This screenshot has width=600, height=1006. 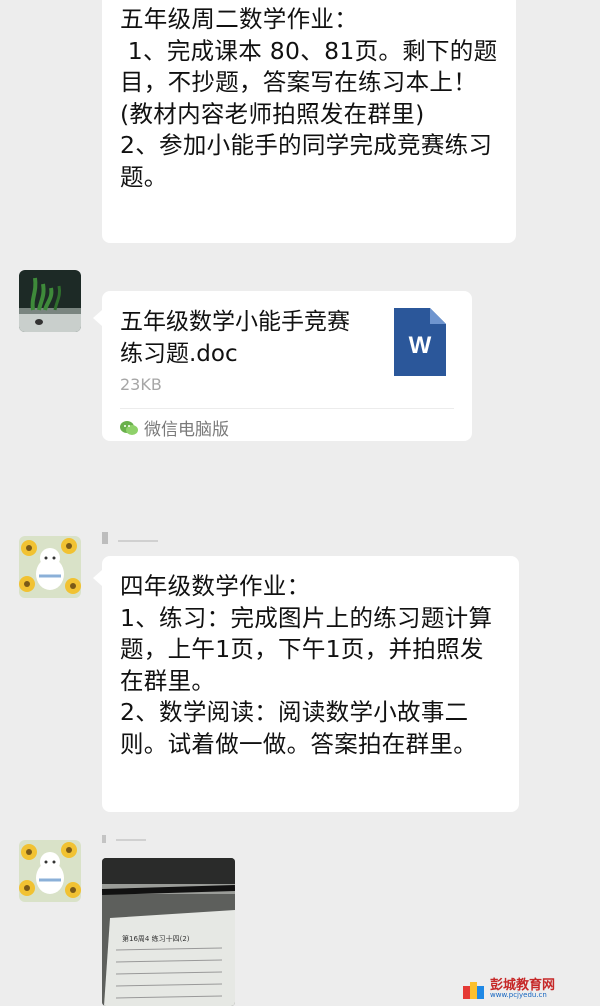 What do you see at coordinates (156, 939) in the screenshot?
I see `worksheet-photo-title: 第16周4 练习十四(2)` at bounding box center [156, 939].